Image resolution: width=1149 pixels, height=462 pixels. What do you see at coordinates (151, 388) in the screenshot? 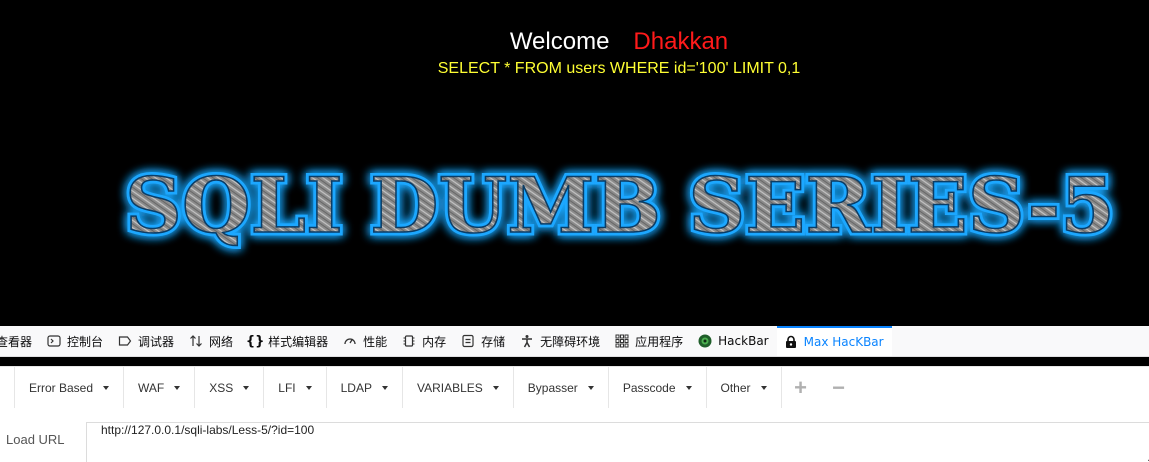
I see `menu-label-waf: WAF` at bounding box center [151, 388].